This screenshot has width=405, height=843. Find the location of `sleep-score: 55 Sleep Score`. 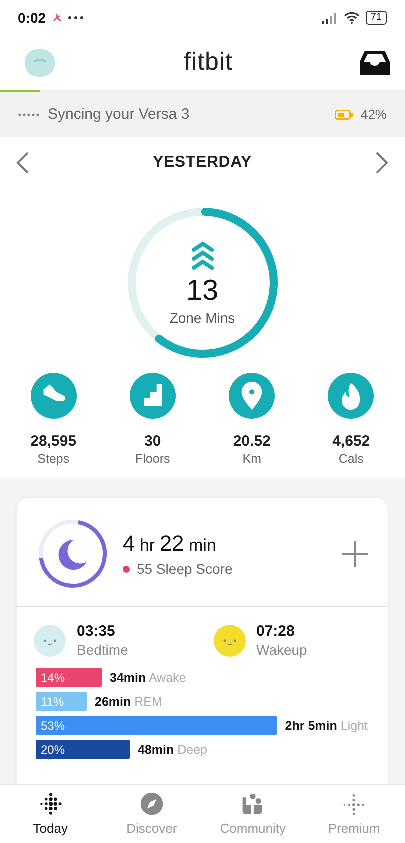

sleep-score: 55 Sleep Score is located at coordinates (185, 569).